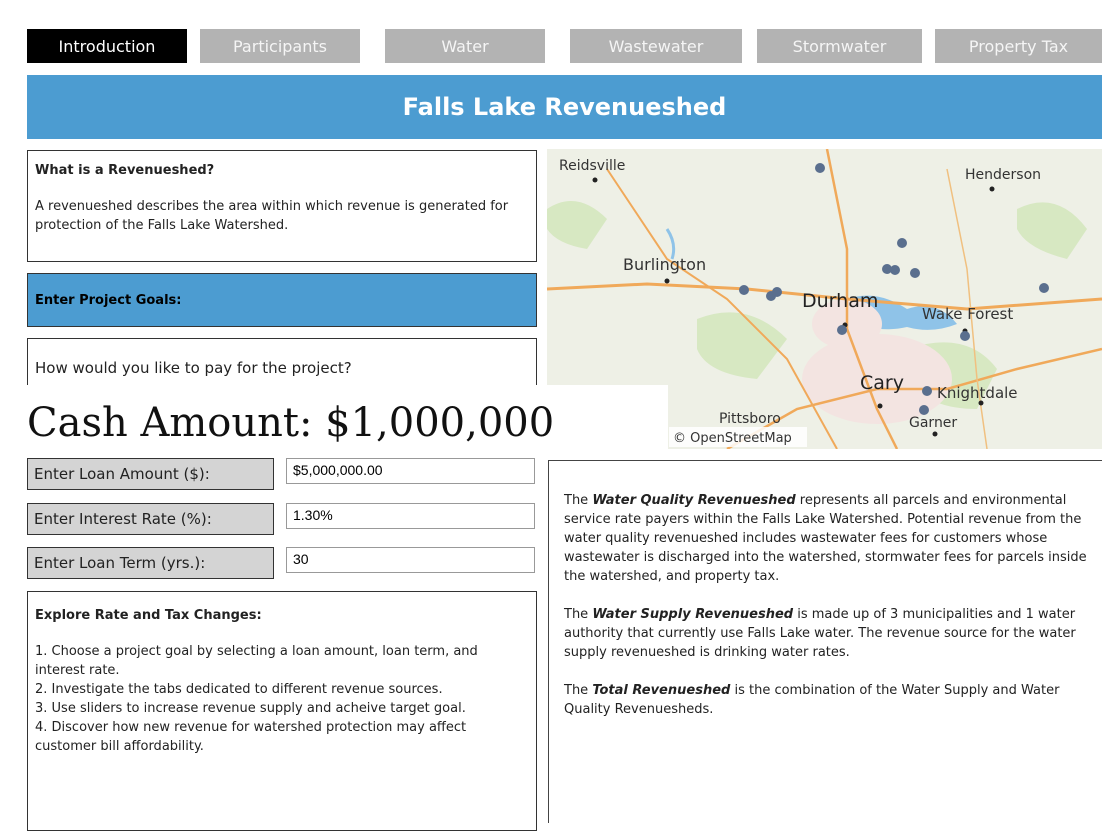 The width and height of the screenshot is (1102, 831). What do you see at coordinates (410, 560) in the screenshot?
I see `loan-term-input: 30` at bounding box center [410, 560].